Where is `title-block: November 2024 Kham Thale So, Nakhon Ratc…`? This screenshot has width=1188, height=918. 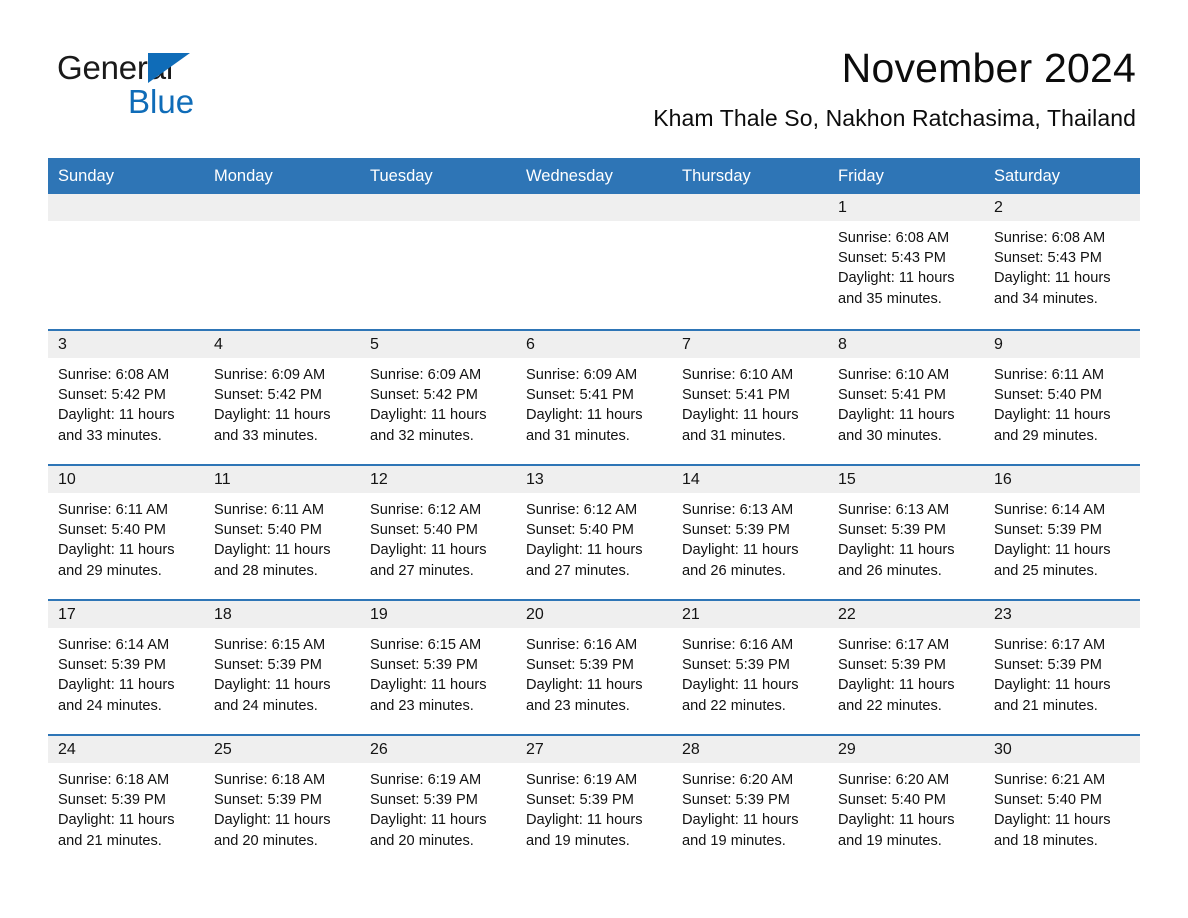 title-block: November 2024 Kham Thale So, Nakhon Ratc… is located at coordinates (756, 88).